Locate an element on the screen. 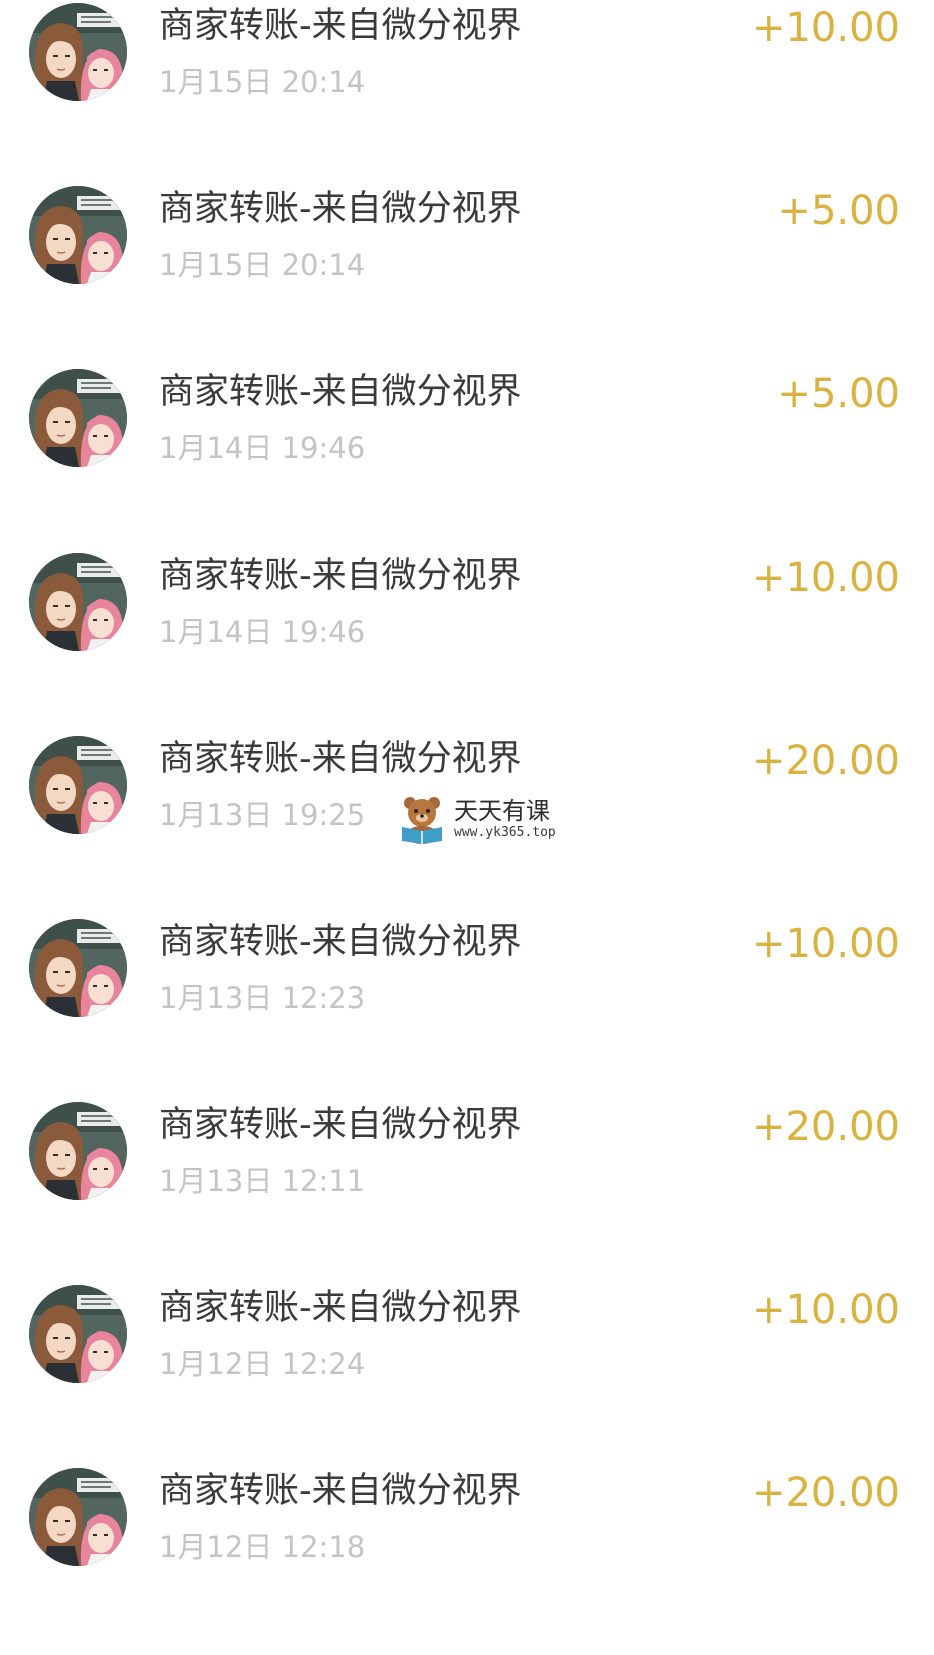 This screenshot has width=934, height=1655. transaction-row: 商家转账-来自微分视界 1月12日 12:24 +10.00 is located at coordinates (467, 1377).